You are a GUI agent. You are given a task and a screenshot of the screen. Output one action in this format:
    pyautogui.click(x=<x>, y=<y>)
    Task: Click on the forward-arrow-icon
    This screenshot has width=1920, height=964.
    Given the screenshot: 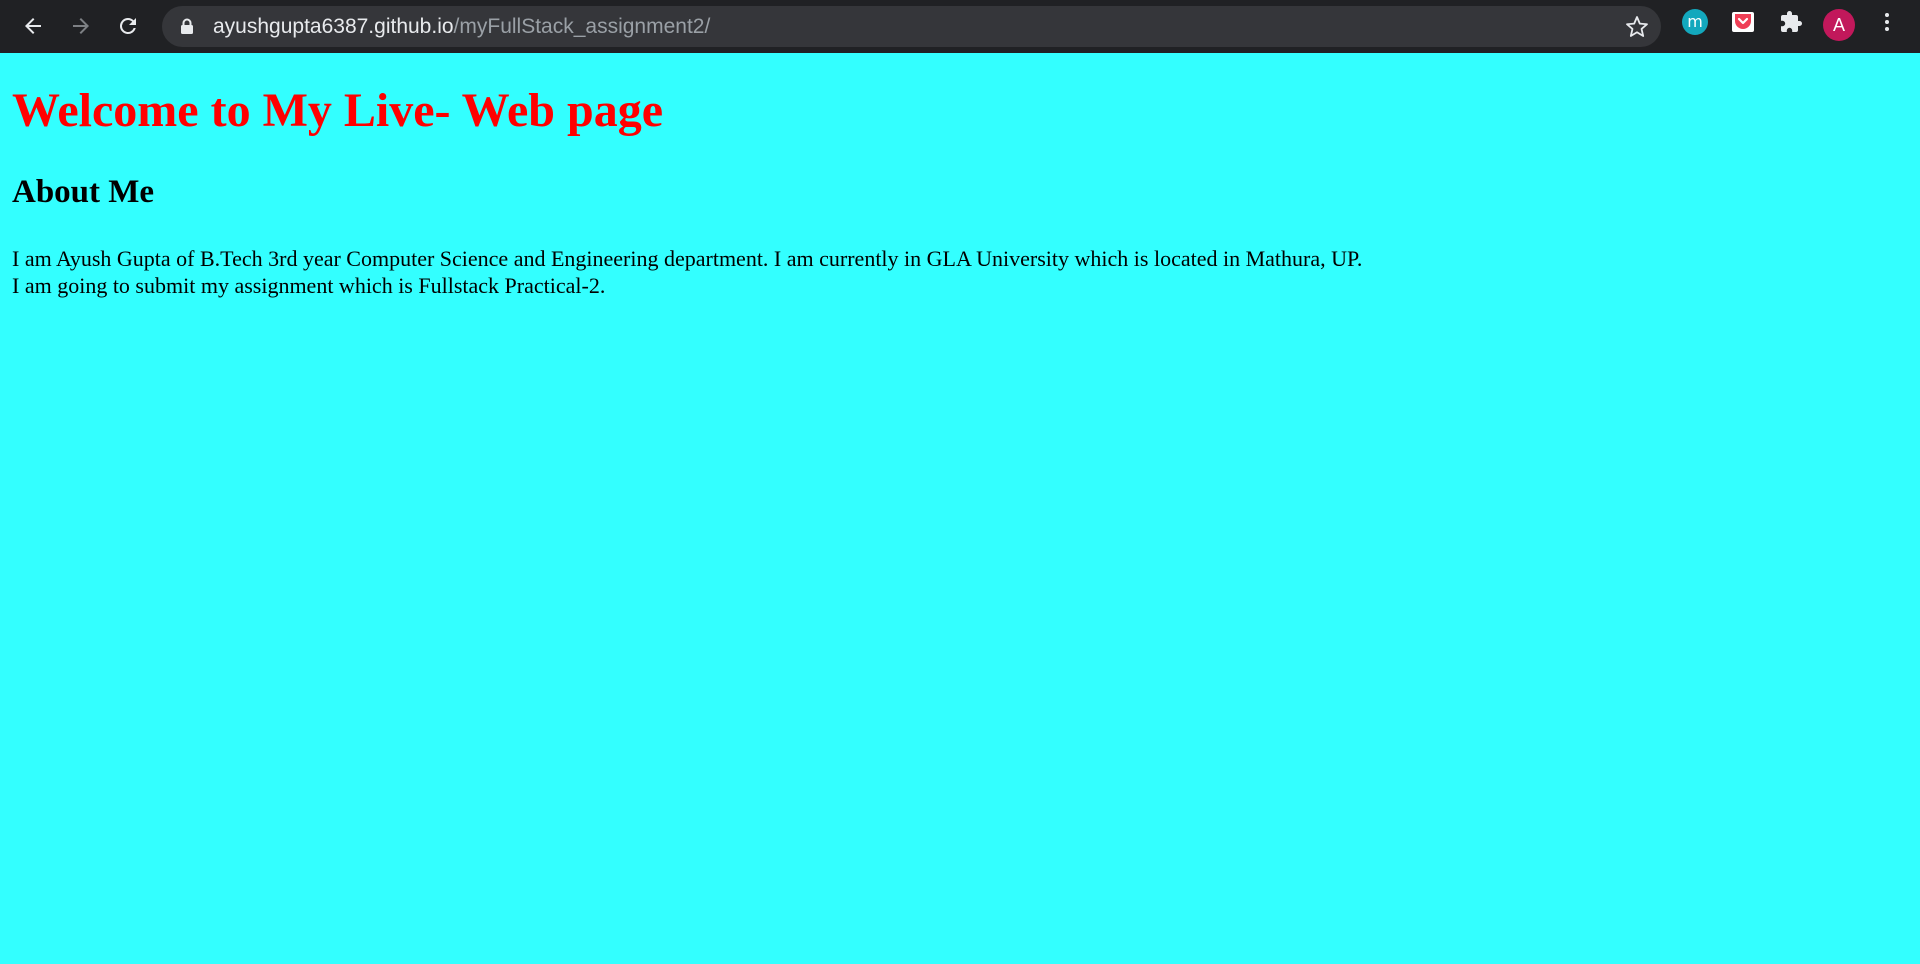 What is the action you would take?
    pyautogui.click(x=81, y=26)
    